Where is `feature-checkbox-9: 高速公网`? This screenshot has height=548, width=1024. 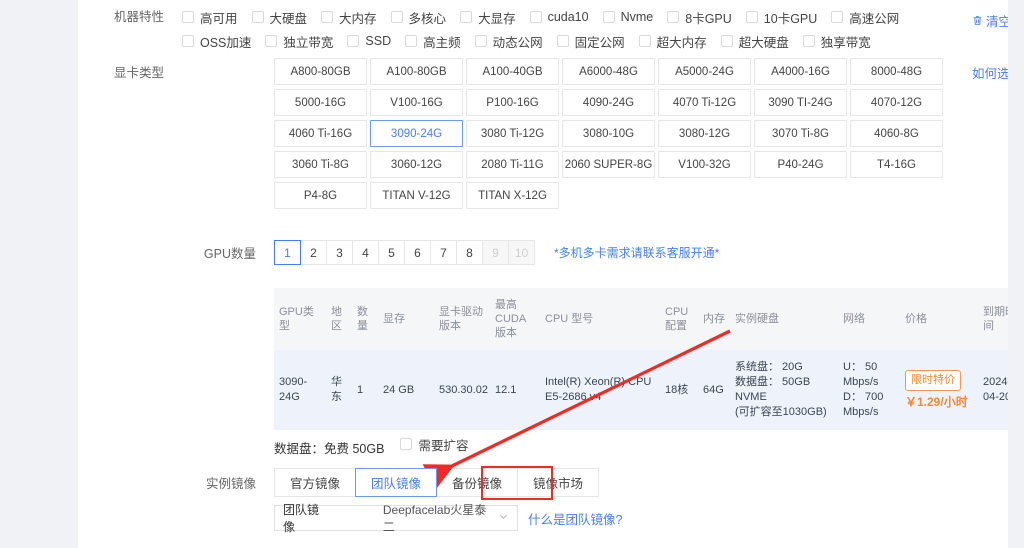
feature-checkbox-9: 高速公网 is located at coordinates (865, 17).